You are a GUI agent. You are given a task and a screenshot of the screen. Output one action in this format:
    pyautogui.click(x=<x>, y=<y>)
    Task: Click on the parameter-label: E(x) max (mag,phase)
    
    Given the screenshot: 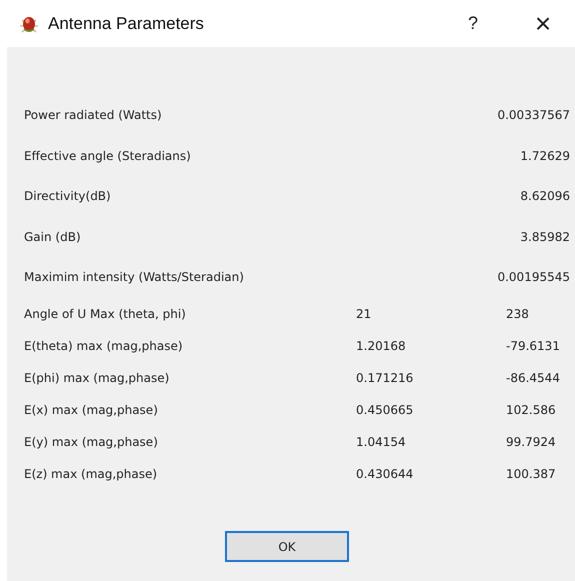 What is the action you would take?
    pyautogui.click(x=91, y=409)
    